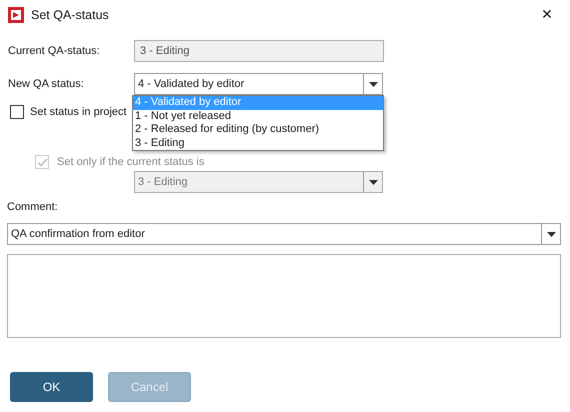 The image size is (570, 412). I want to click on checkbox, so click(17, 112).